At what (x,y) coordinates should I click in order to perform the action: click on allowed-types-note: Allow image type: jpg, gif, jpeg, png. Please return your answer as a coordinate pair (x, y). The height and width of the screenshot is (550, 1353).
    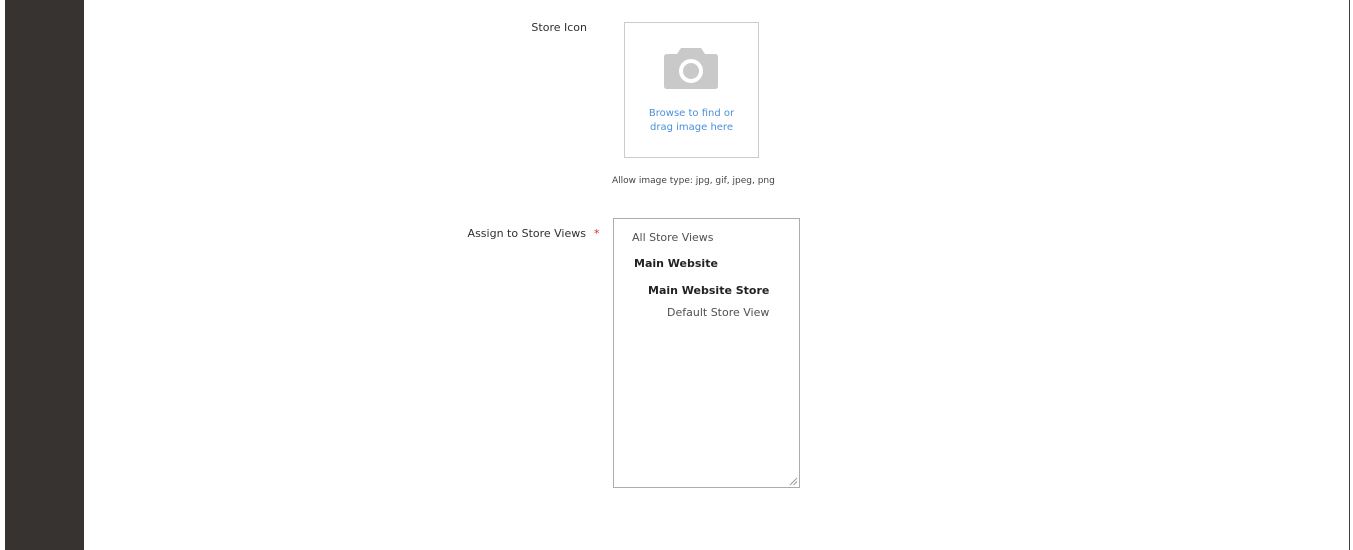
    Looking at the image, I should click on (693, 181).